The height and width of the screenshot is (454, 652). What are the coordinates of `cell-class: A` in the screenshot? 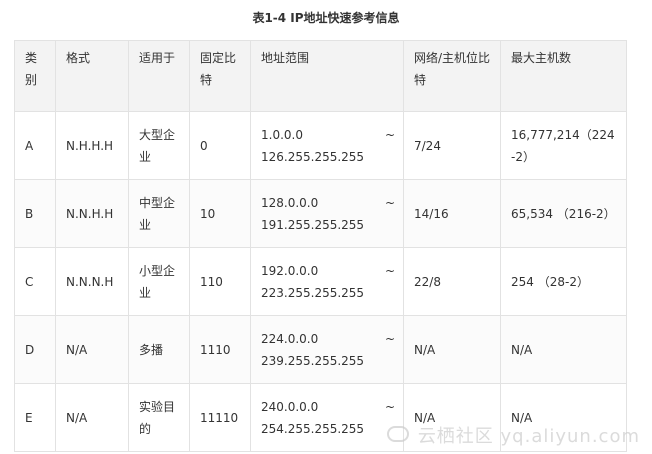 It's located at (35, 145).